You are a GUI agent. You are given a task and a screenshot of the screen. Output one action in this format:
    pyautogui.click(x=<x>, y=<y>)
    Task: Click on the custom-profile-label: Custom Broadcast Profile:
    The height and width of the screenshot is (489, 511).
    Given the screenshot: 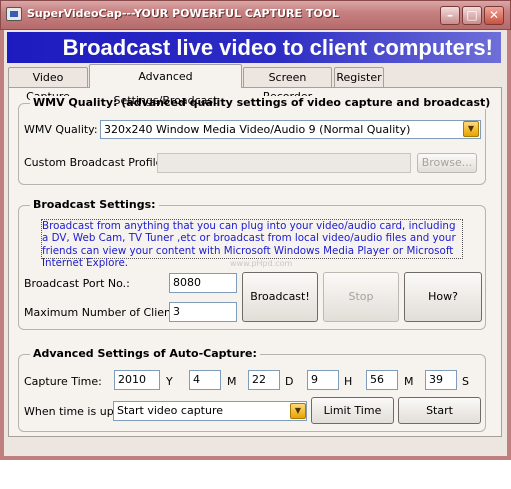 What is the action you would take?
    pyautogui.click(x=95, y=162)
    